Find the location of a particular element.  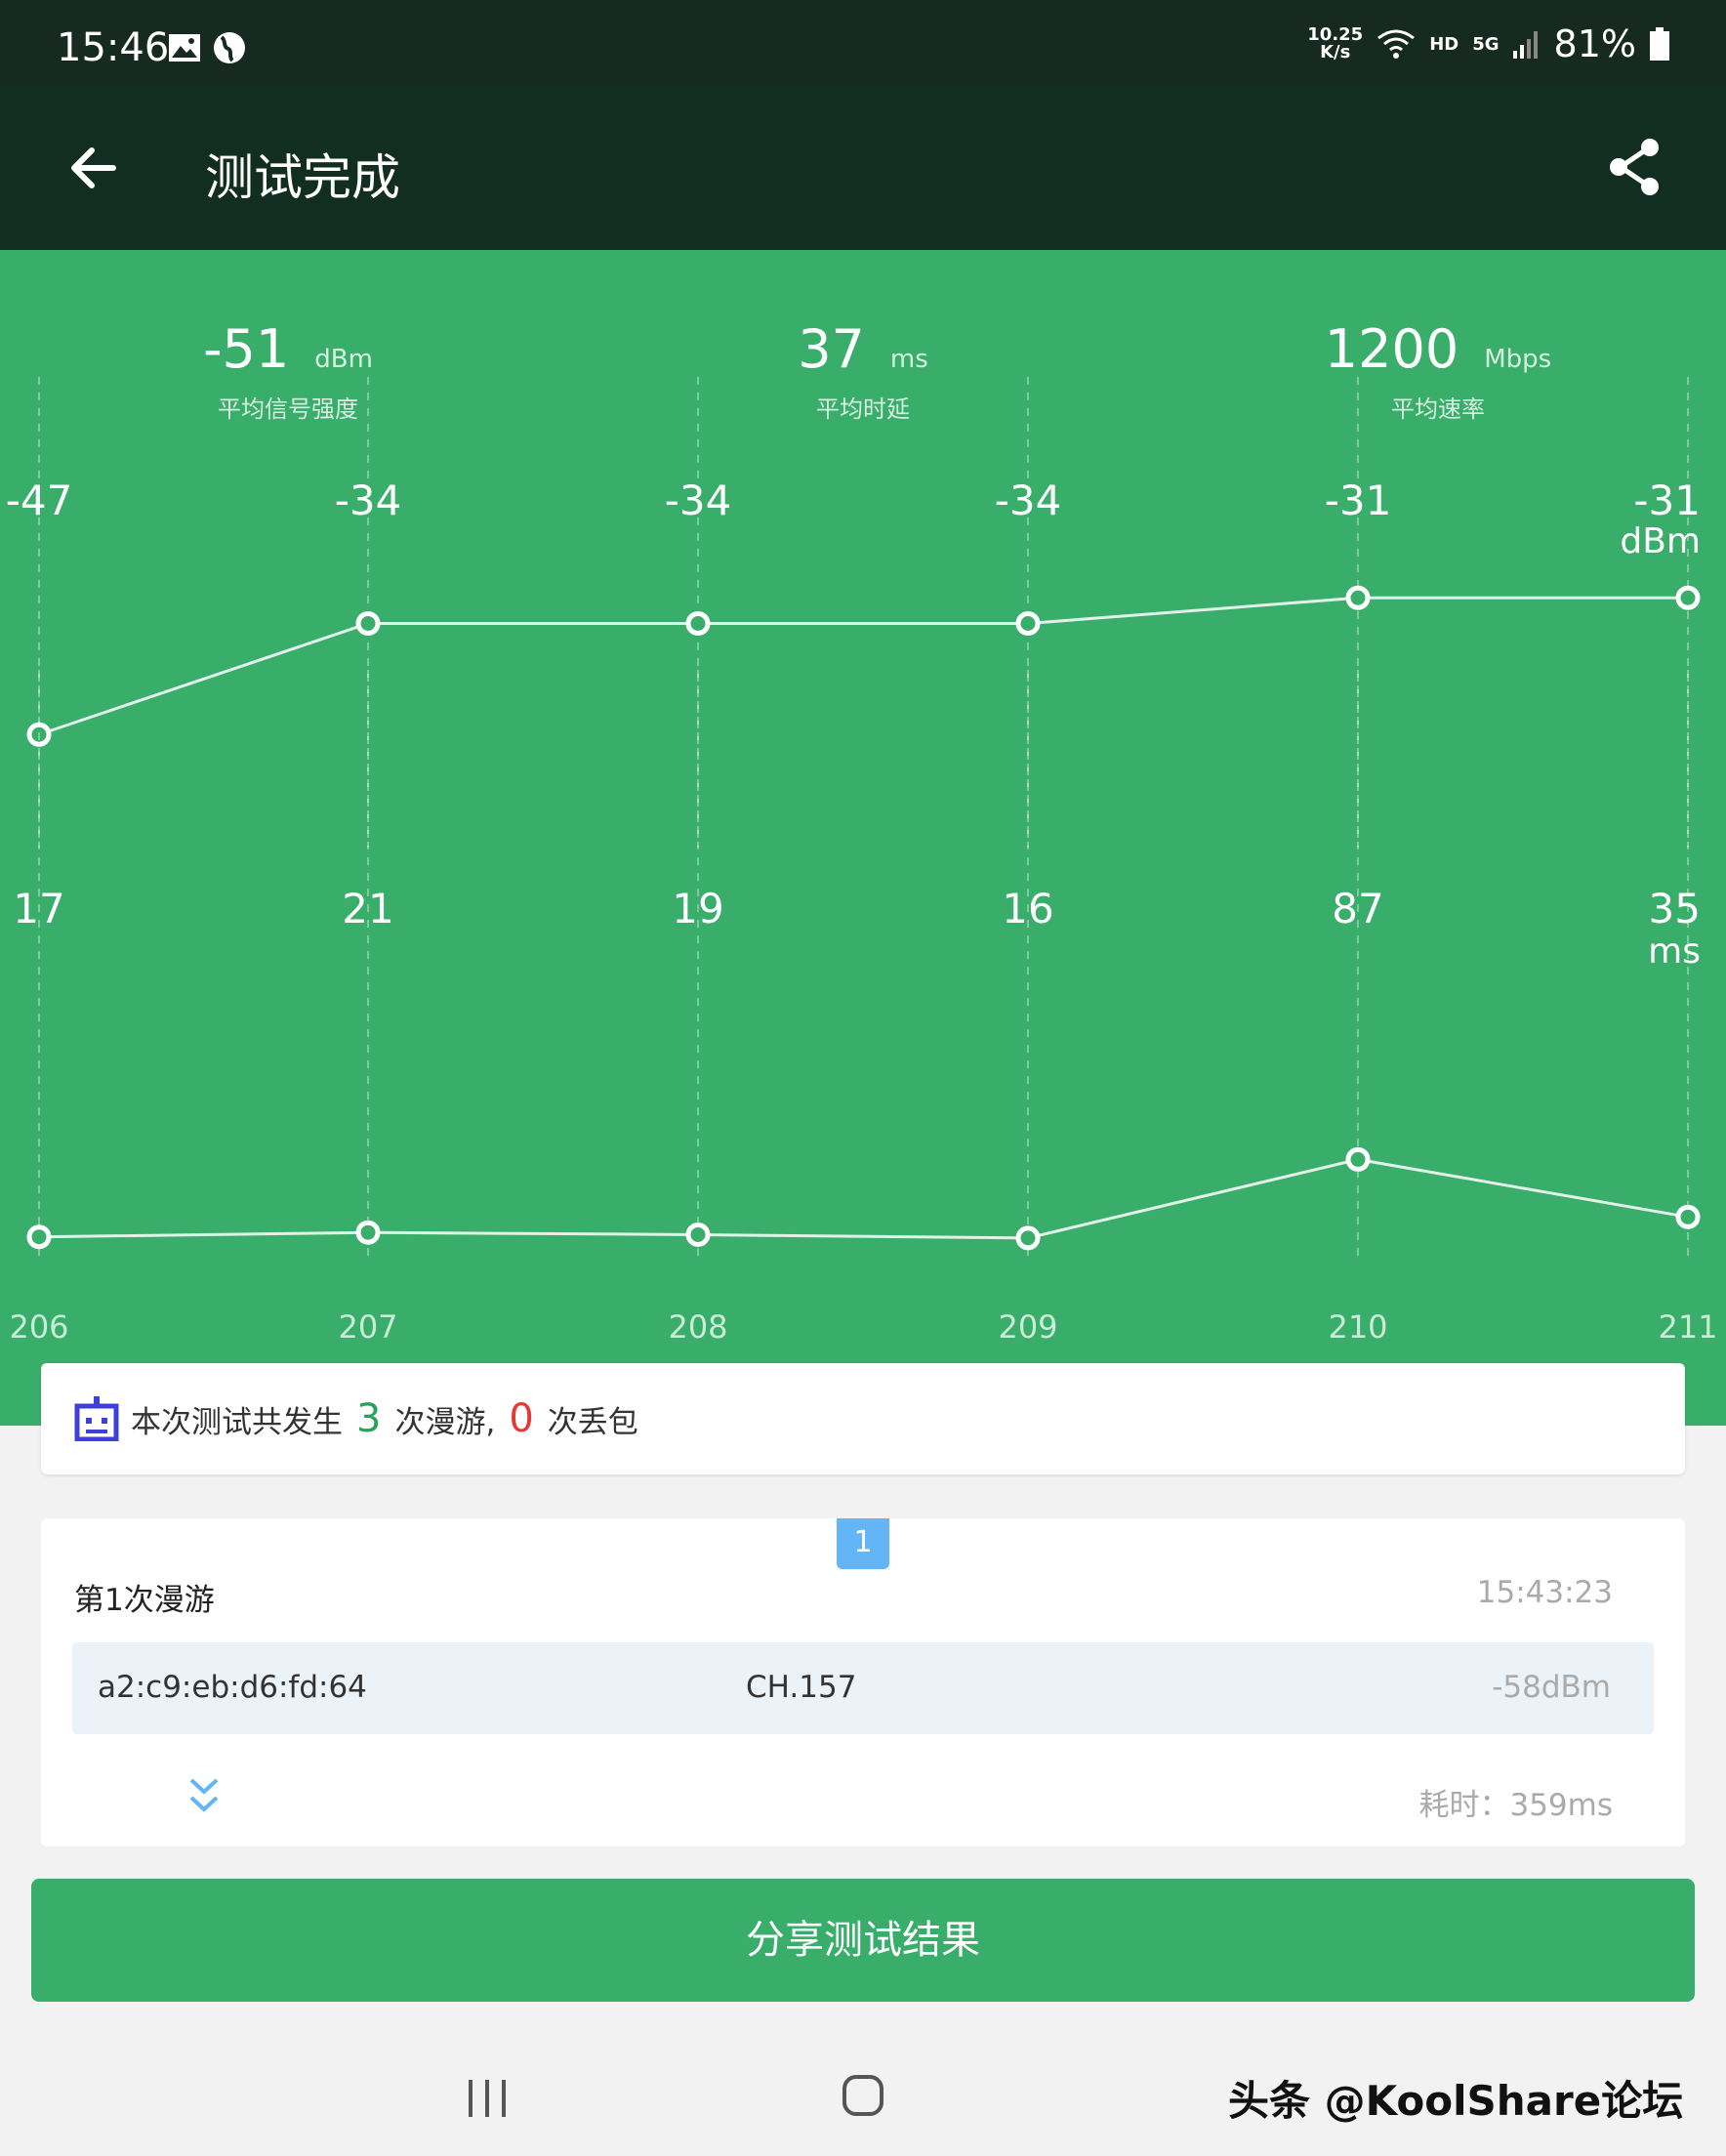

roam-index-badge: 1 is located at coordinates (863, 1544).